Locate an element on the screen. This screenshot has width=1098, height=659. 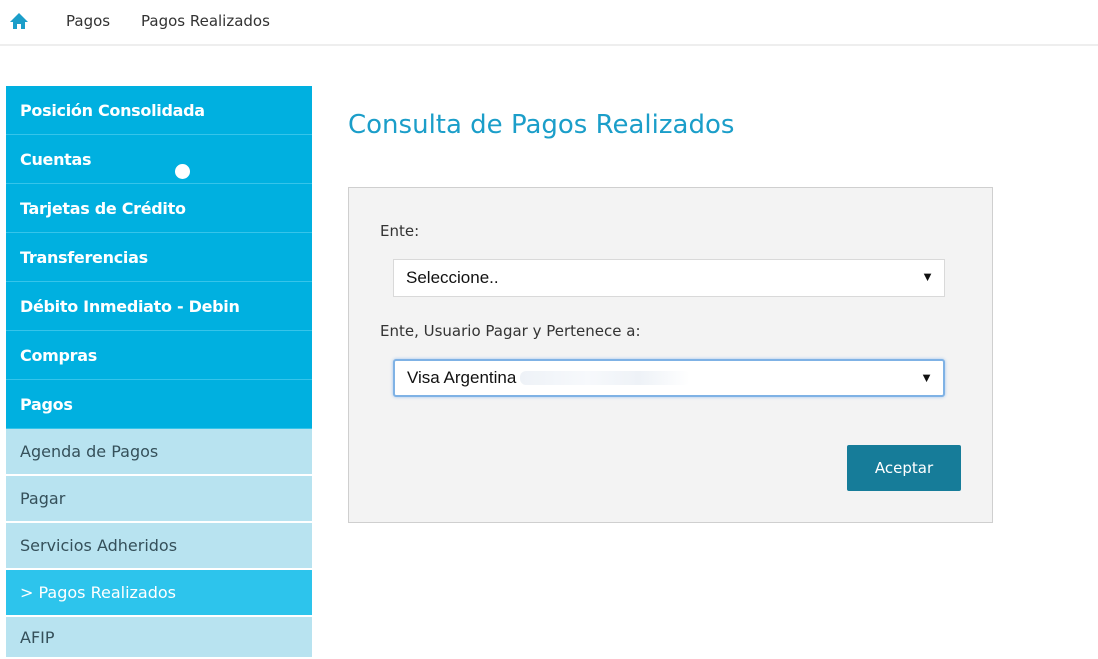
sidebar-item-compras: Compras is located at coordinates (159, 355).